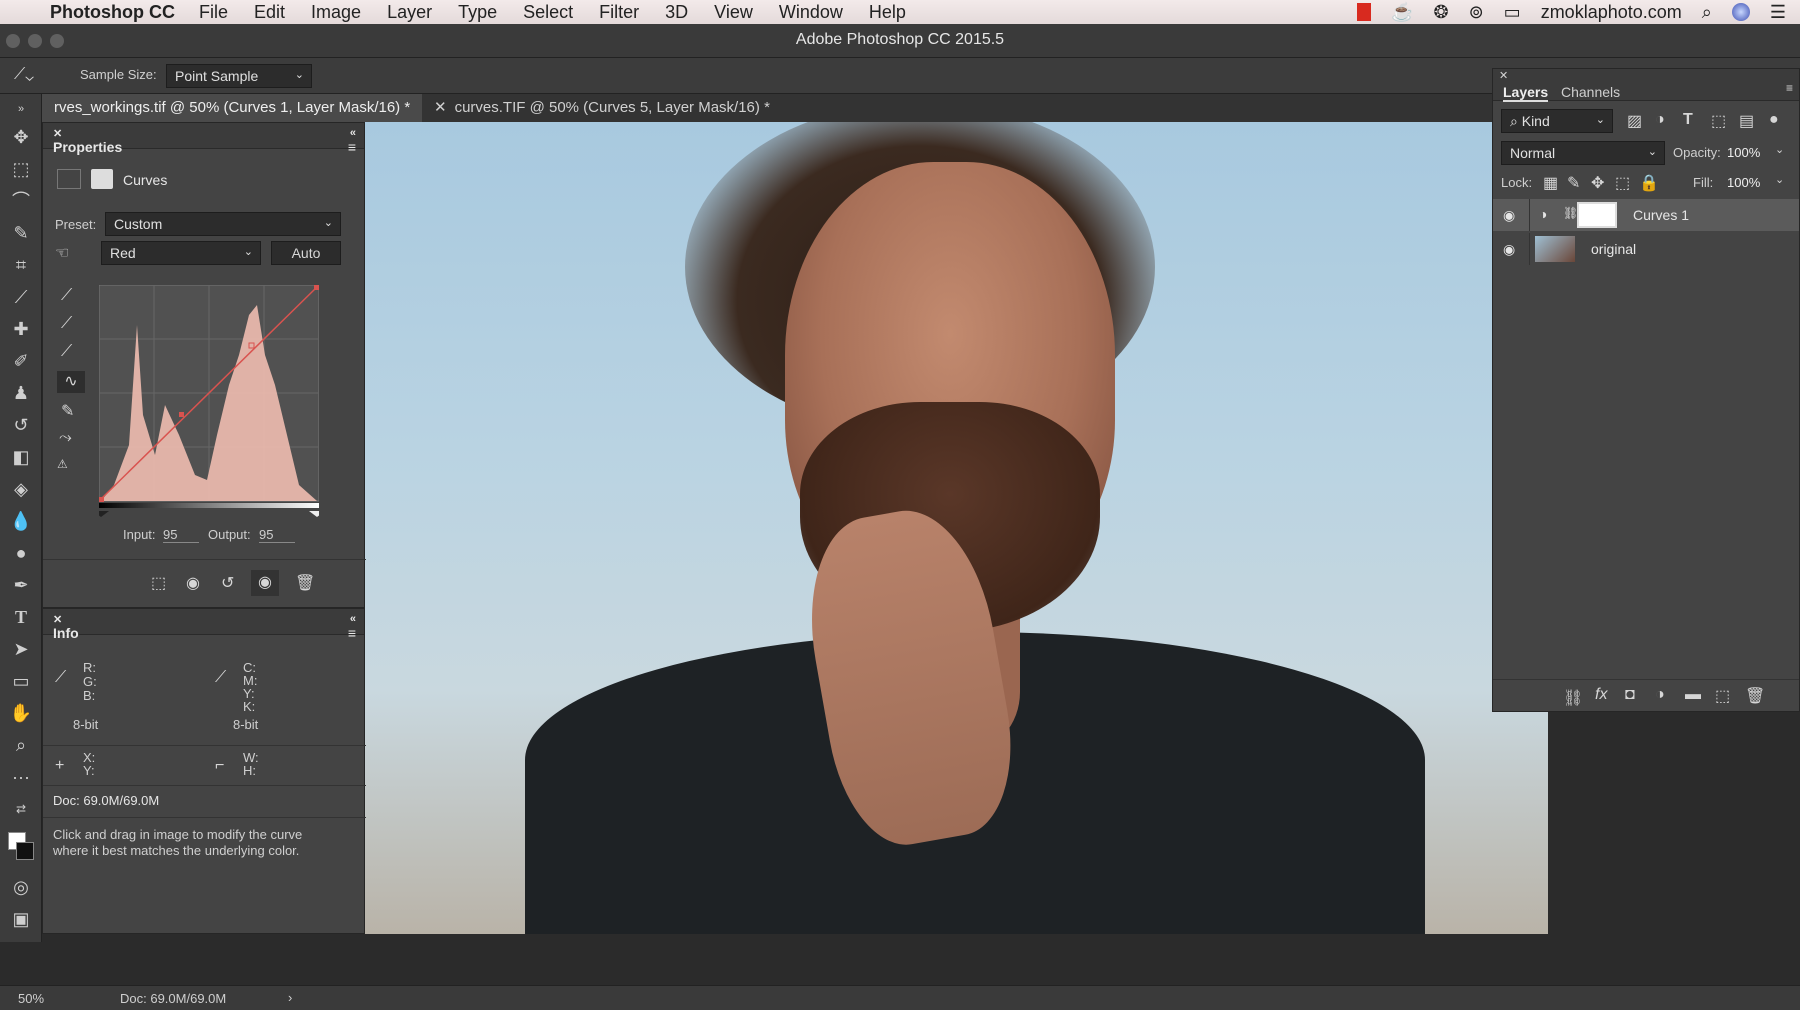  What do you see at coordinates (1660, 695) in the screenshot?
I see `new-adjustment-icon: ◑` at bounding box center [1660, 695].